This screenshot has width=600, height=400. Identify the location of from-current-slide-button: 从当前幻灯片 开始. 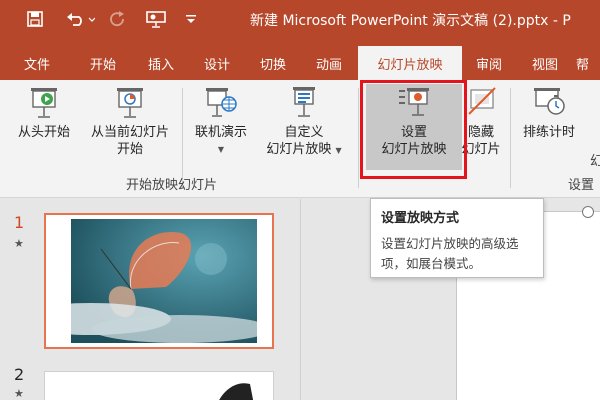
(130, 121).